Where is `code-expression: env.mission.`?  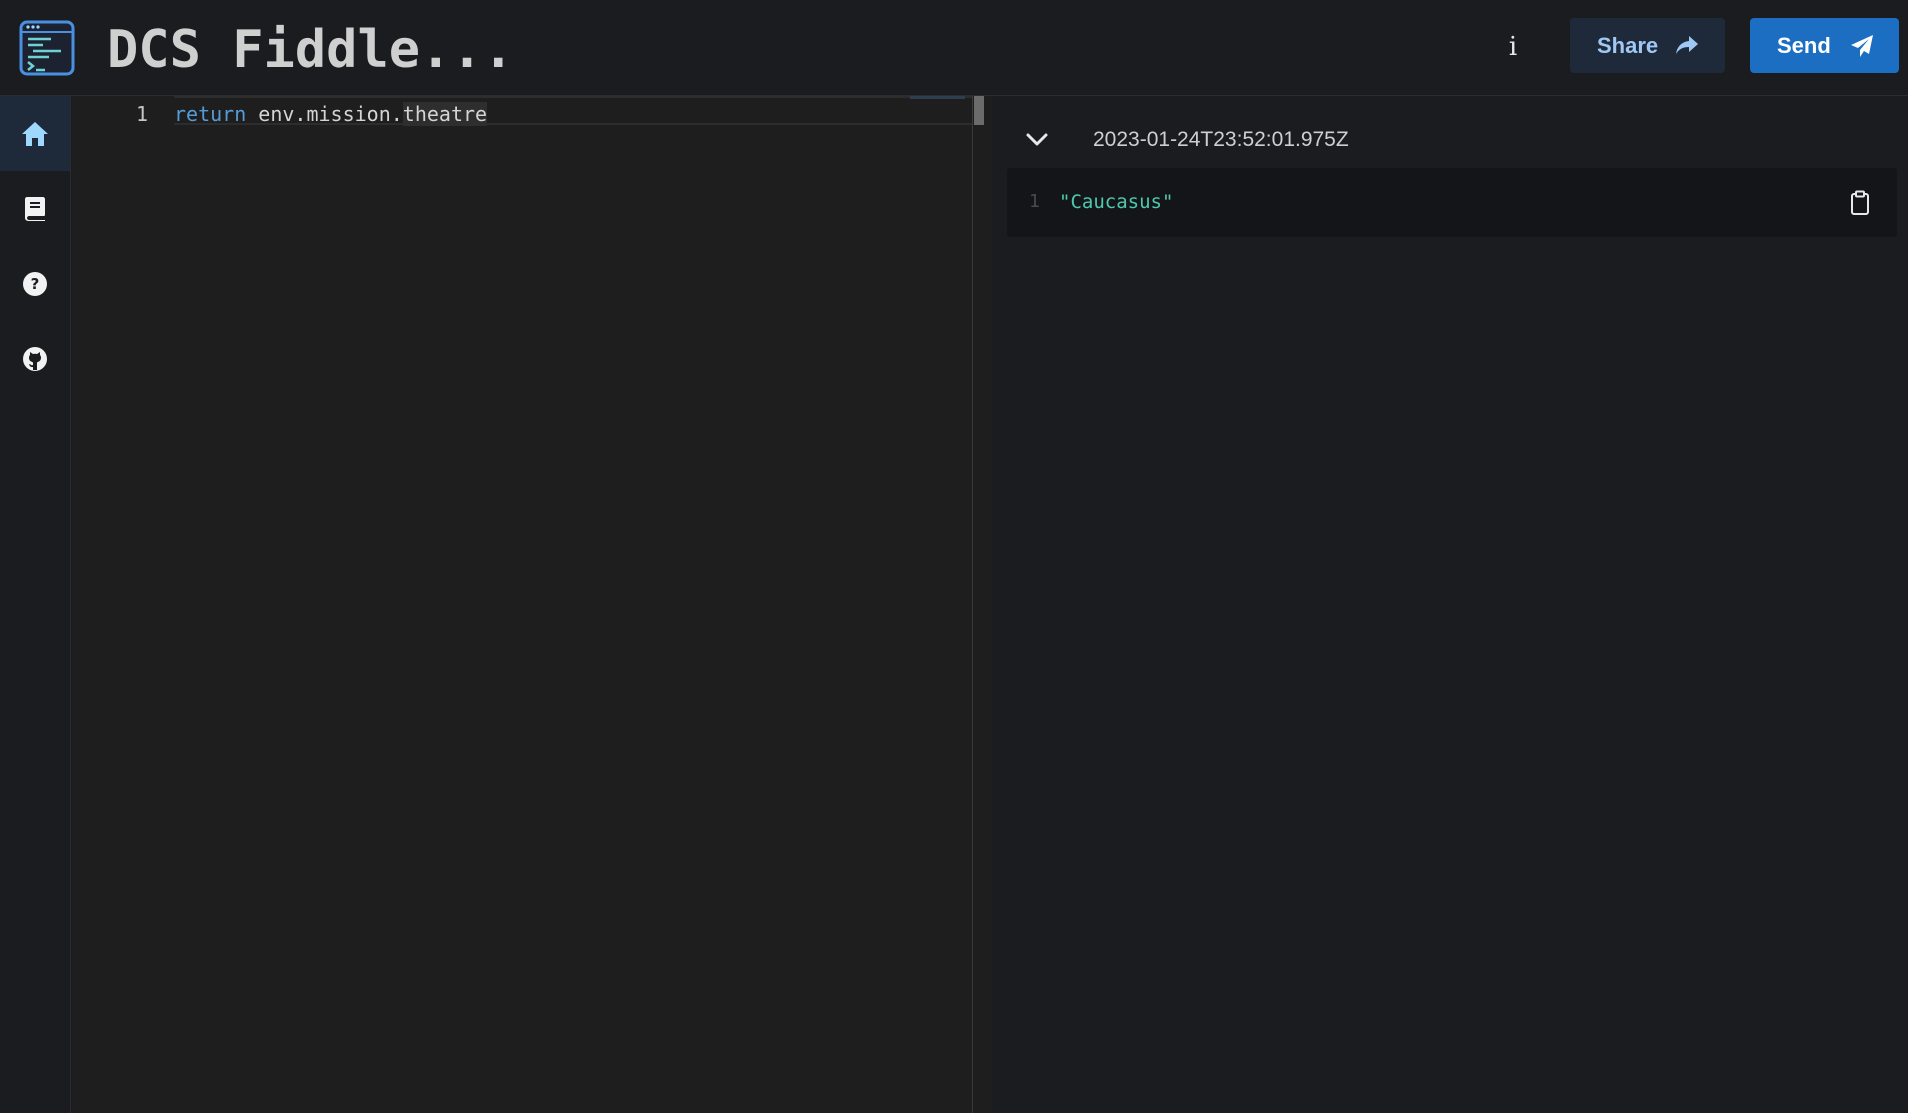
code-expression: env.mission. is located at coordinates (330, 114).